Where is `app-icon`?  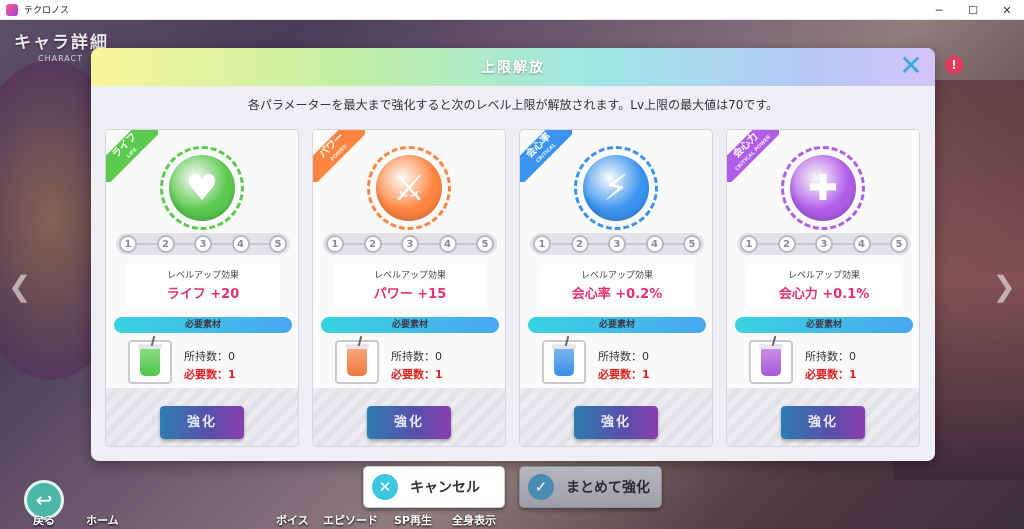 app-icon is located at coordinates (12, 9).